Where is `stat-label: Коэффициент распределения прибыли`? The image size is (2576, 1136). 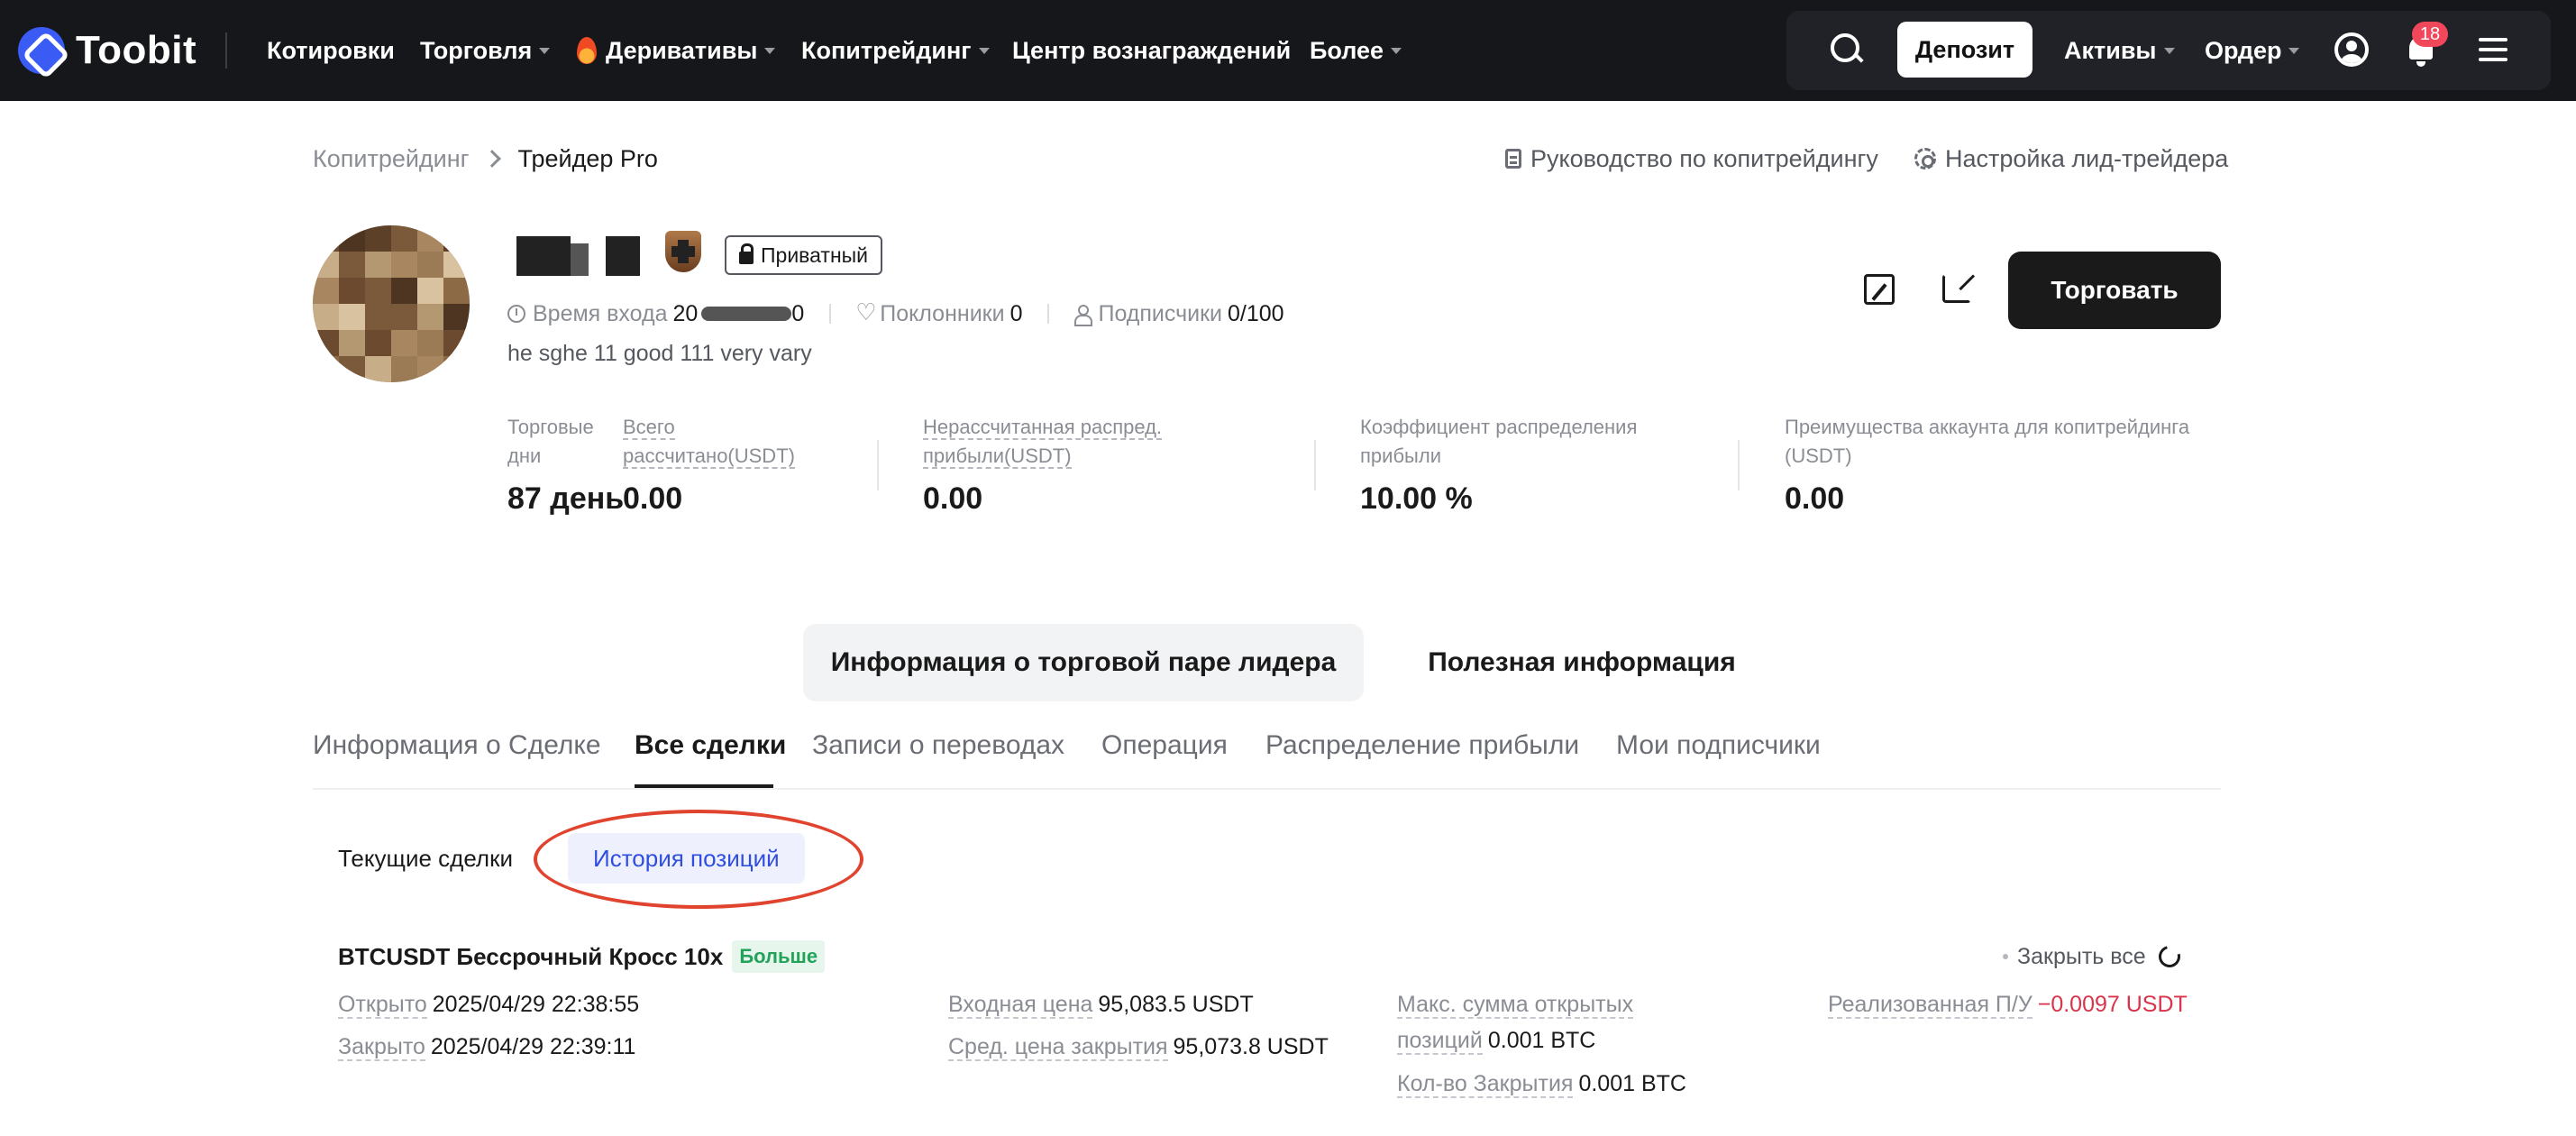 stat-label: Коэффициент распределения прибыли is located at coordinates (1499, 441).